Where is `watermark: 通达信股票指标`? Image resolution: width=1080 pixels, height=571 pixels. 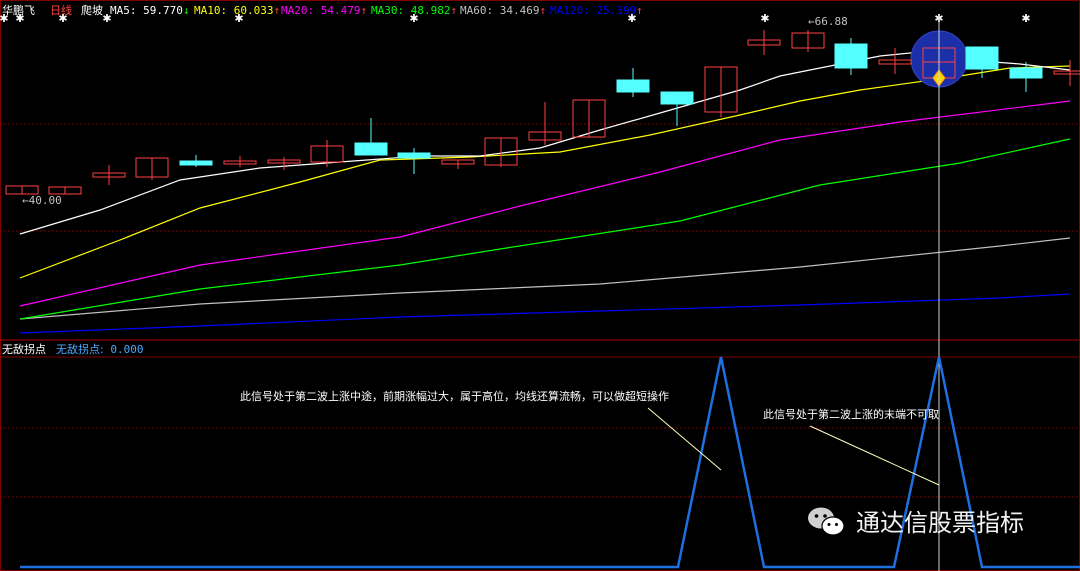 watermark: 通达信股票指标 is located at coordinates (915, 520).